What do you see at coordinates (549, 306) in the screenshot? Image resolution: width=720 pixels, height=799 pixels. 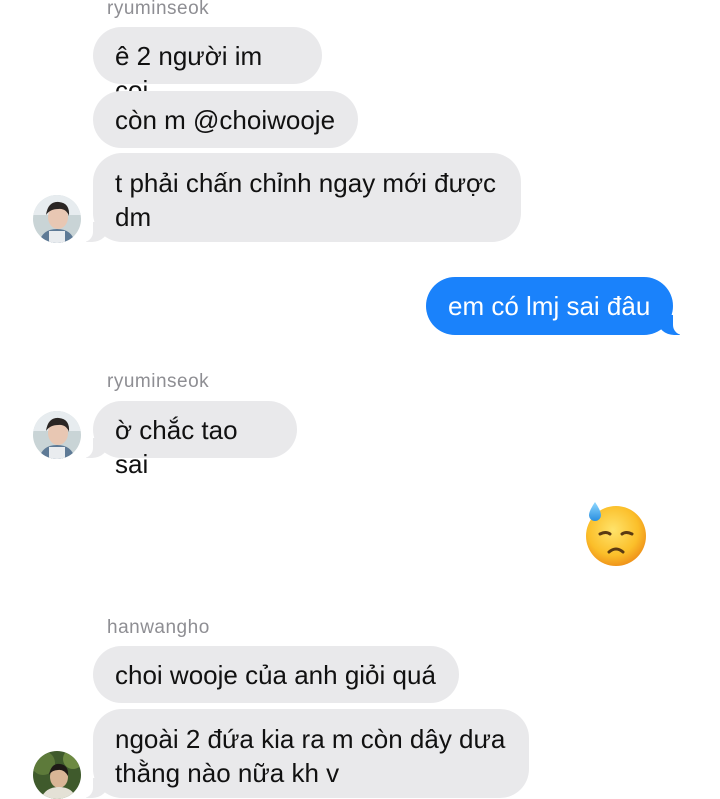 I see `message-text: em có lmj sai đâu` at bounding box center [549, 306].